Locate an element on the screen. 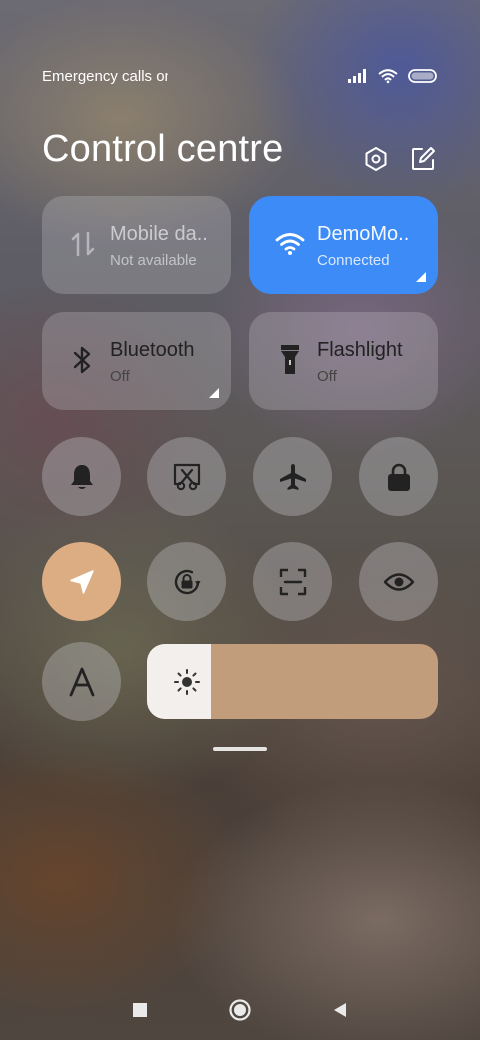 Image resolution: width=480 pixels, height=1040 pixels. bell-icon is located at coordinates (81, 476).